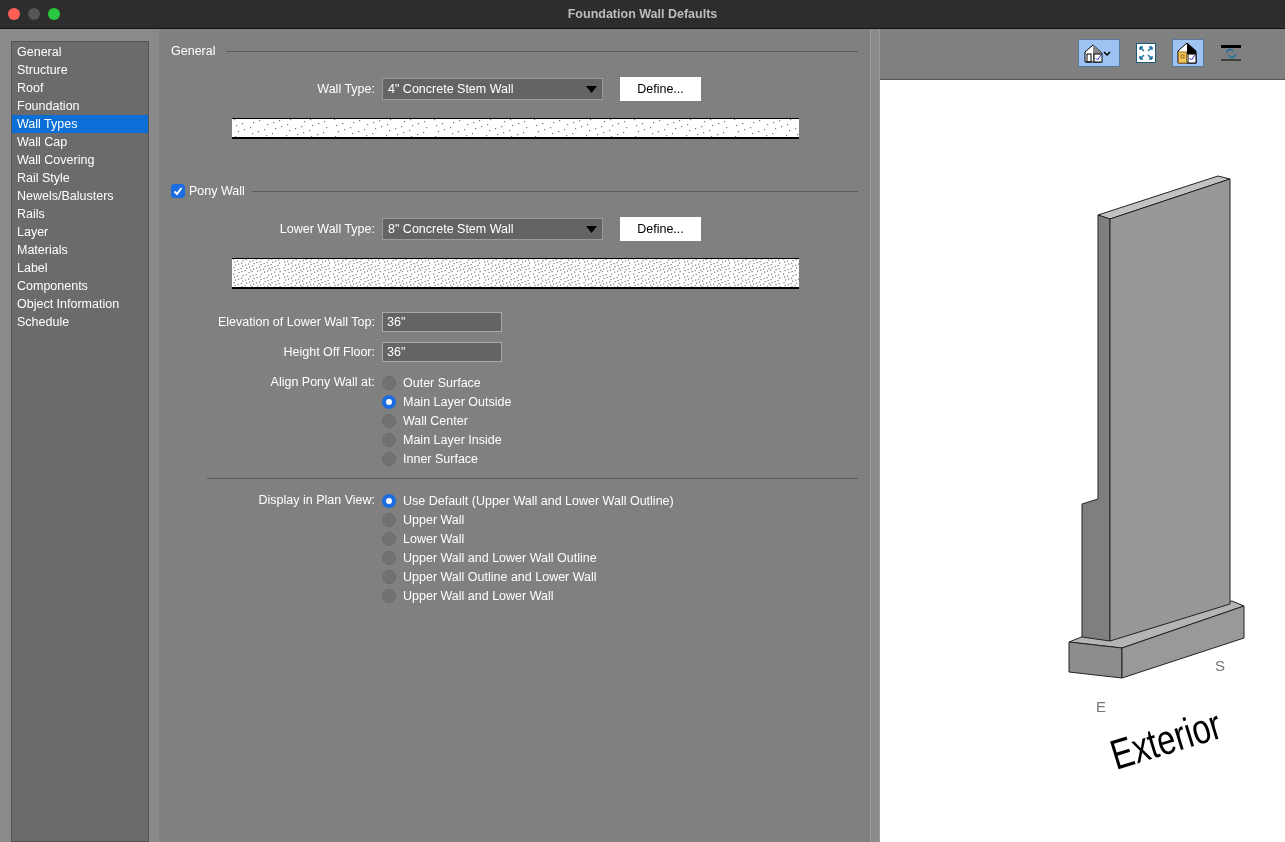 The image size is (1285, 842). I want to click on close-button, so click(14, 14).